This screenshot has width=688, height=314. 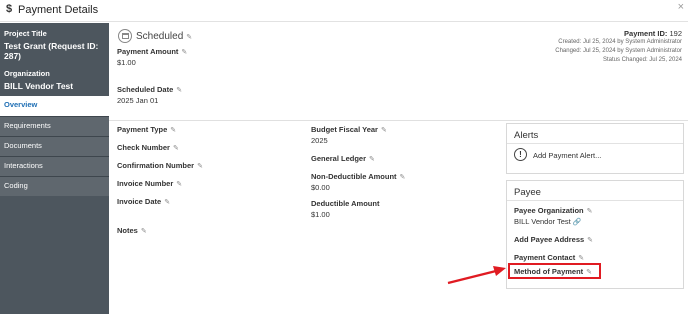 What do you see at coordinates (23, 165) in the screenshot?
I see `sidebar-item-label: Interactions` at bounding box center [23, 165].